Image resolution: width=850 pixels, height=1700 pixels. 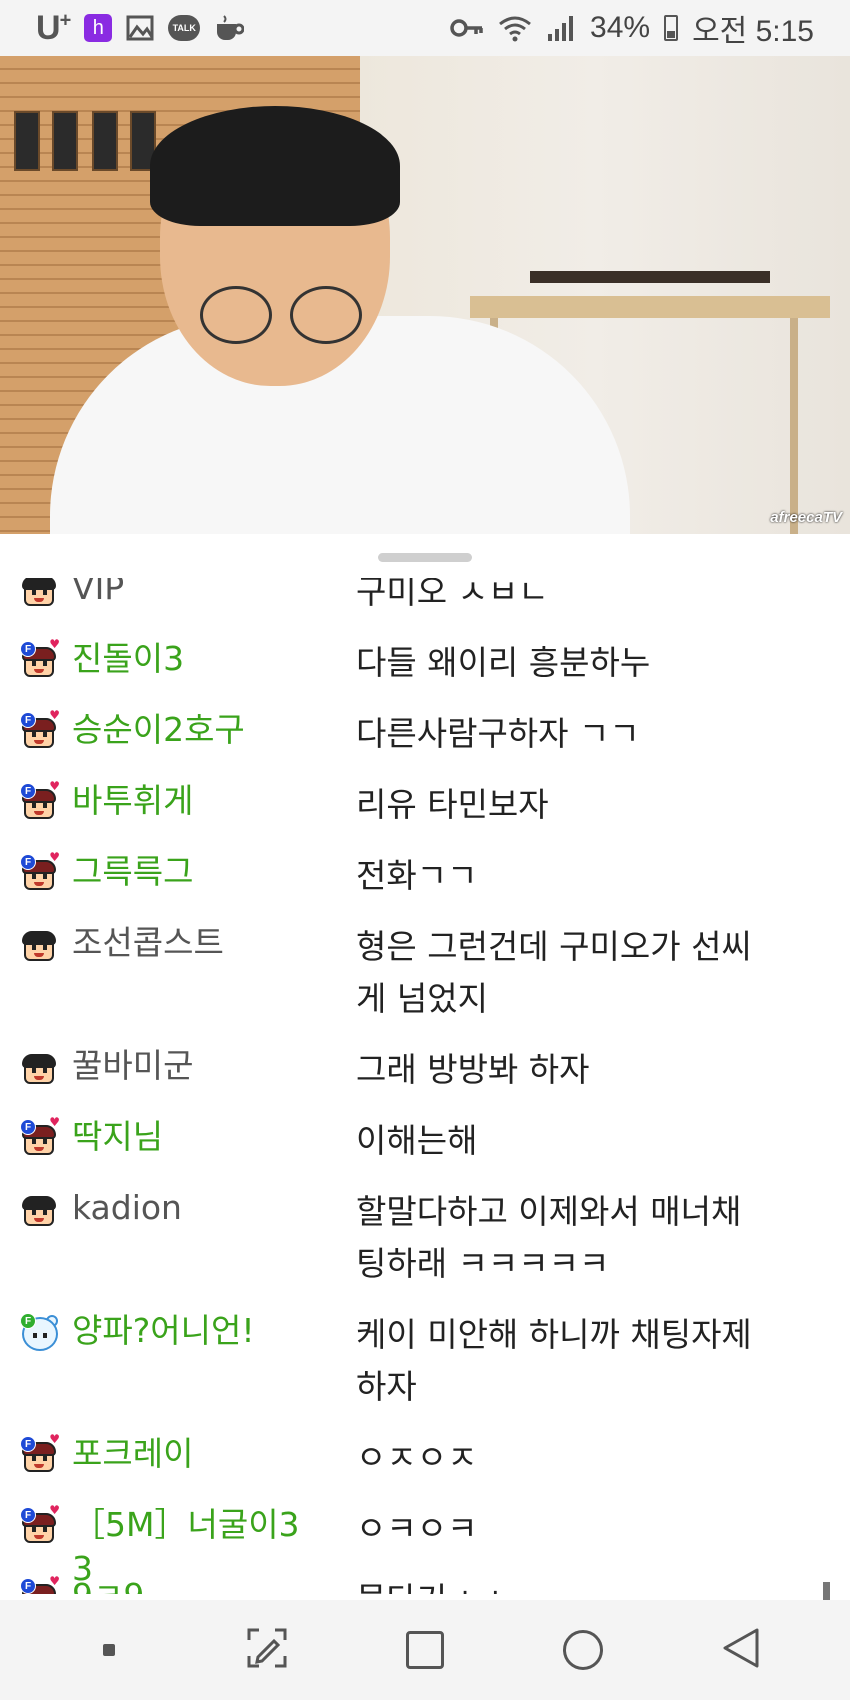 I want to click on chat-message: F ♥ ［5M］너굴이33 ㅇㅋㅇㅋ, so click(x=425, y=1542).